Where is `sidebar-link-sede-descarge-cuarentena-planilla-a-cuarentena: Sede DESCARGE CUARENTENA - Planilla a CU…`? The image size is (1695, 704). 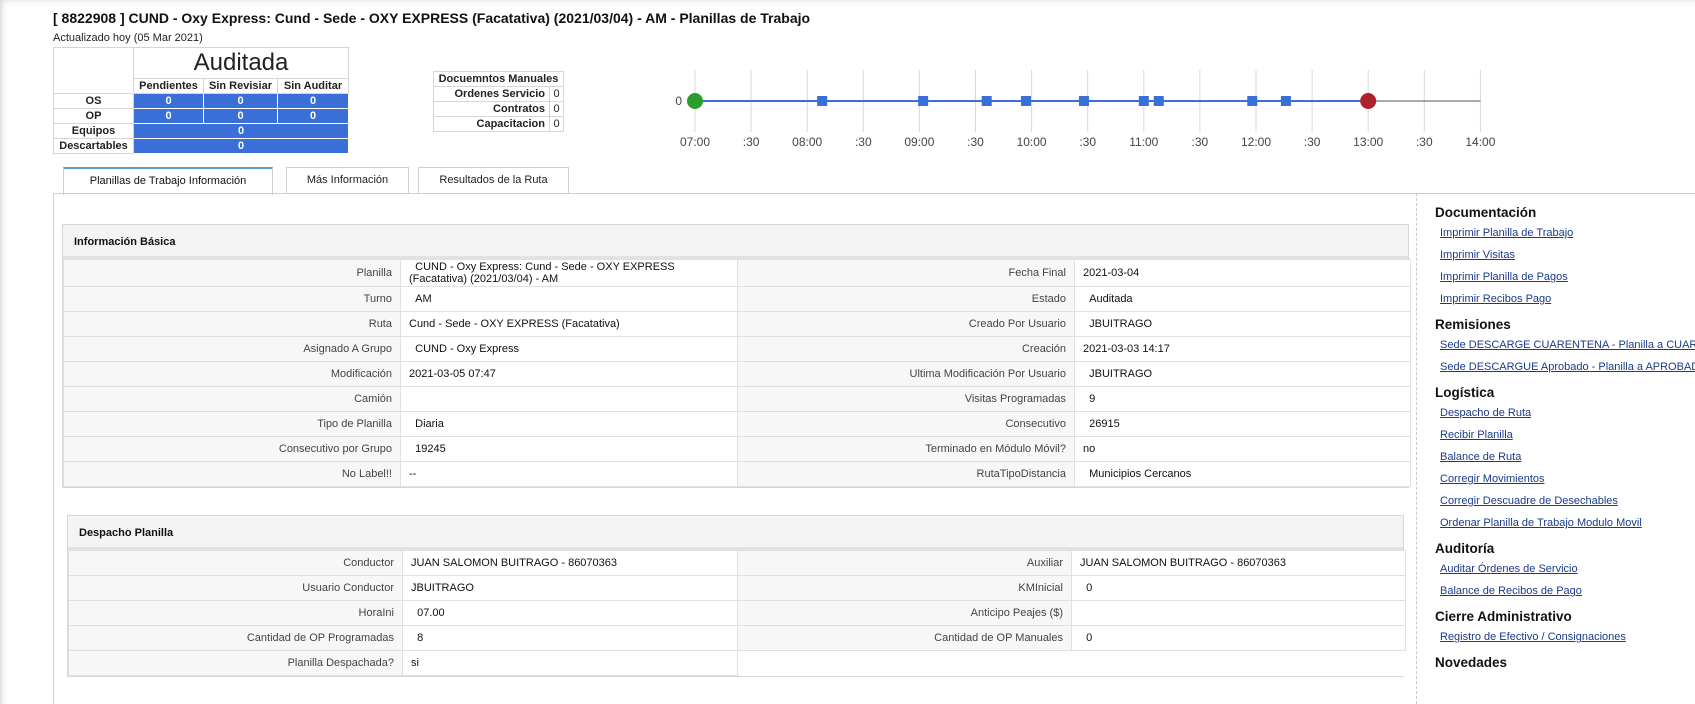
sidebar-link-sede-descarge-cuarentena-planilla-a-cuarentena: Sede DESCARGE CUARENTENA - Planilla a CU… is located at coordinates (1567, 345).